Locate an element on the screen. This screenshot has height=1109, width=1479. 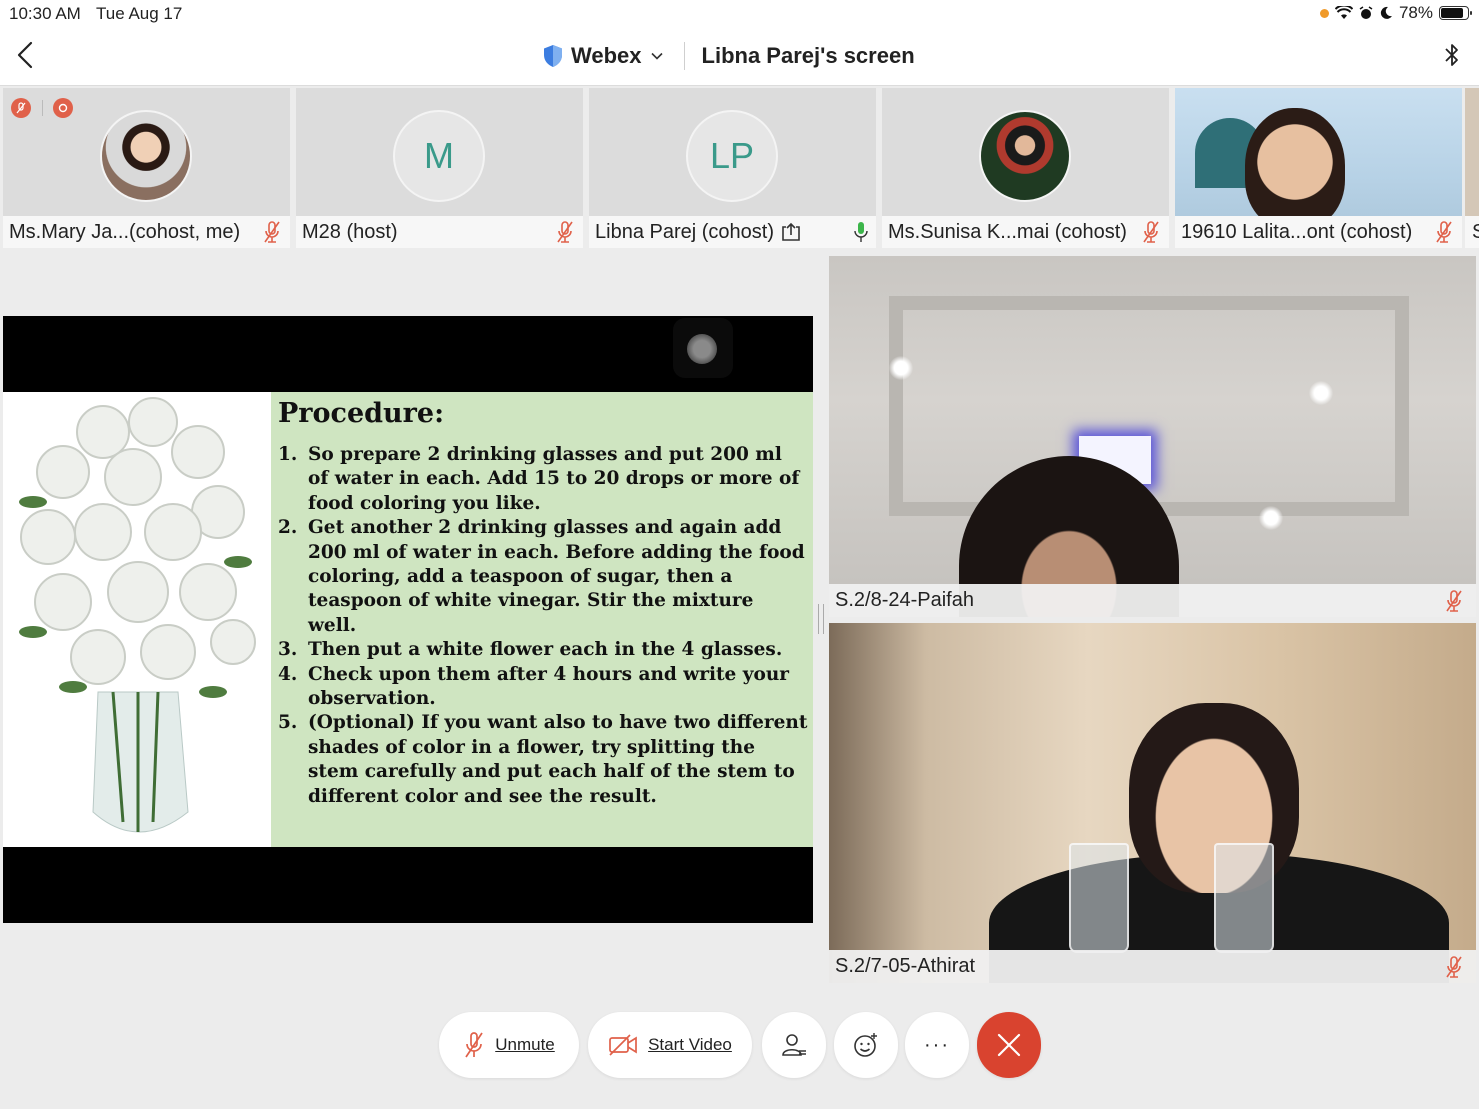
participant-label: Ms.Sunisa K...mai (cohost) is located at coordinates (1025, 232).